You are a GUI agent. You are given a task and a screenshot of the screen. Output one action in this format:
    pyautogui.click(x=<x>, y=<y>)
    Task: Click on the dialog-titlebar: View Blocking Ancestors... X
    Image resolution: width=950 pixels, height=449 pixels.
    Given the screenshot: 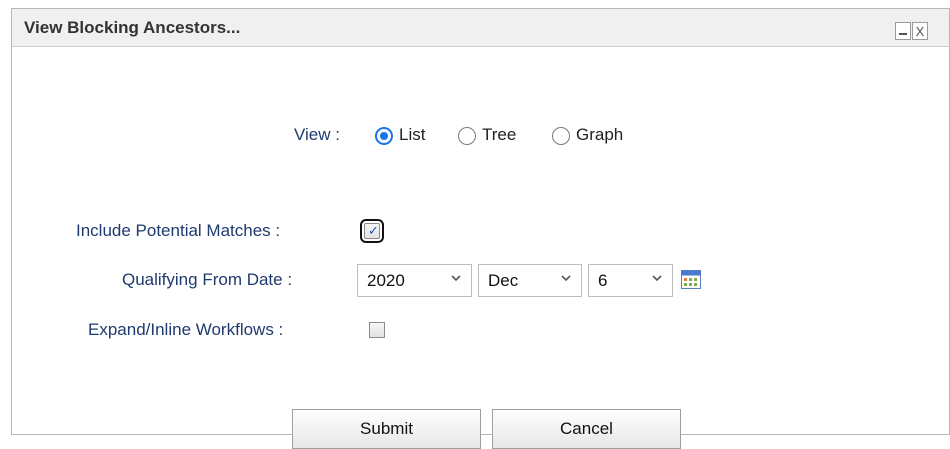 What is the action you would take?
    pyautogui.click(x=480, y=28)
    